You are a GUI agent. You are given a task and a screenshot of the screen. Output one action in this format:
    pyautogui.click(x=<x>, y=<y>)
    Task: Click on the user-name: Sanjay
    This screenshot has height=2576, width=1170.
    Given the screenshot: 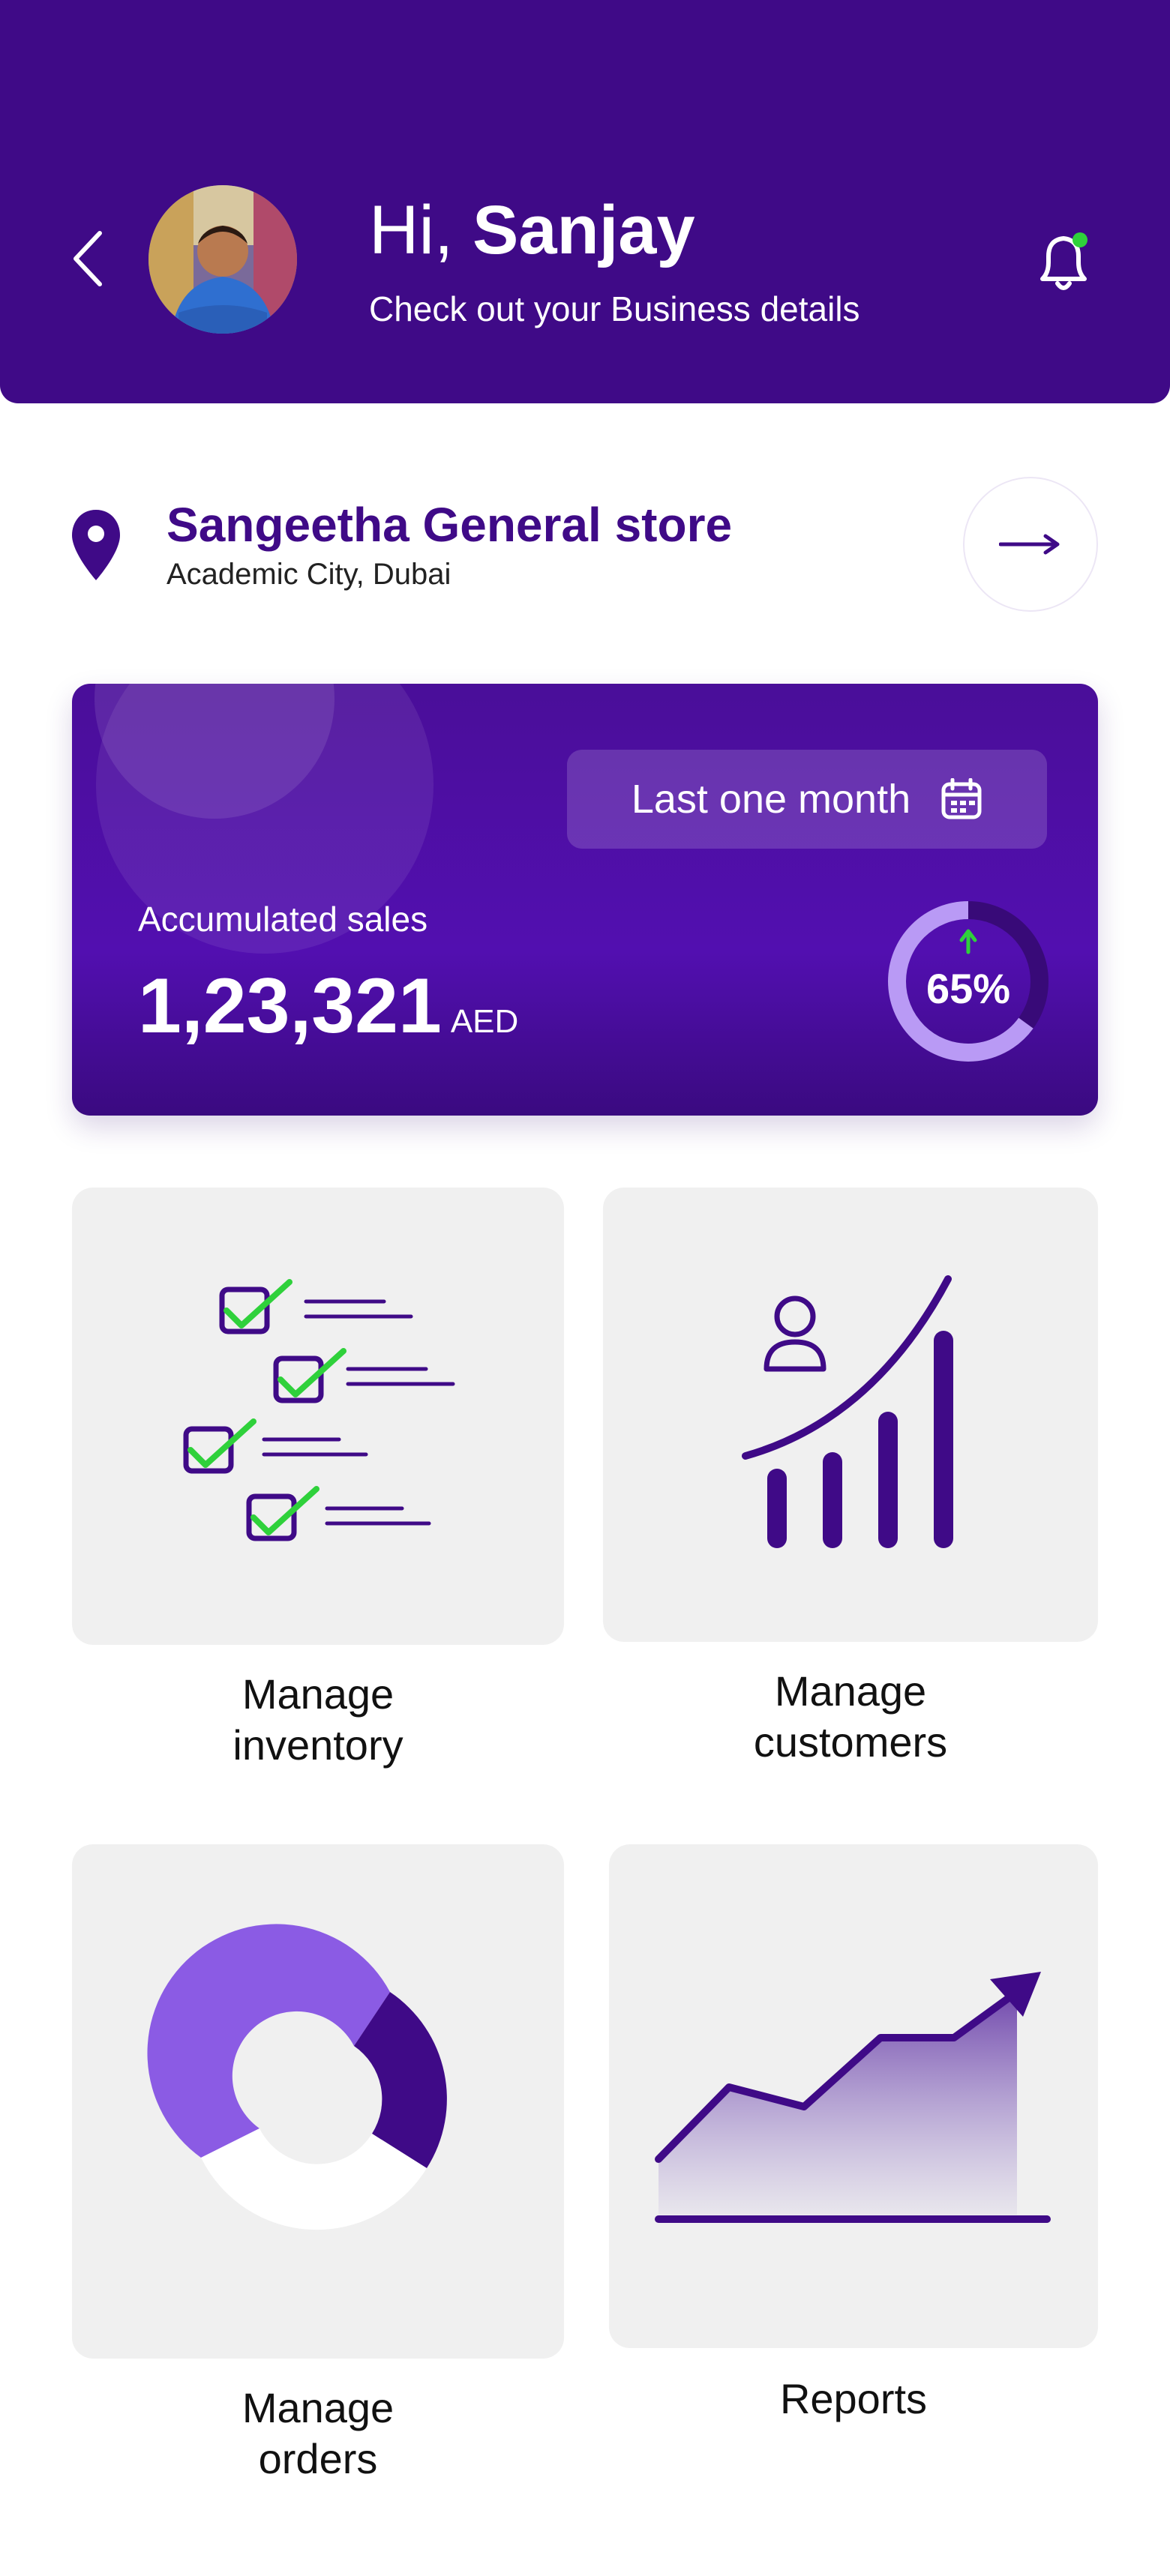 What is the action you would take?
    pyautogui.click(x=583, y=230)
    